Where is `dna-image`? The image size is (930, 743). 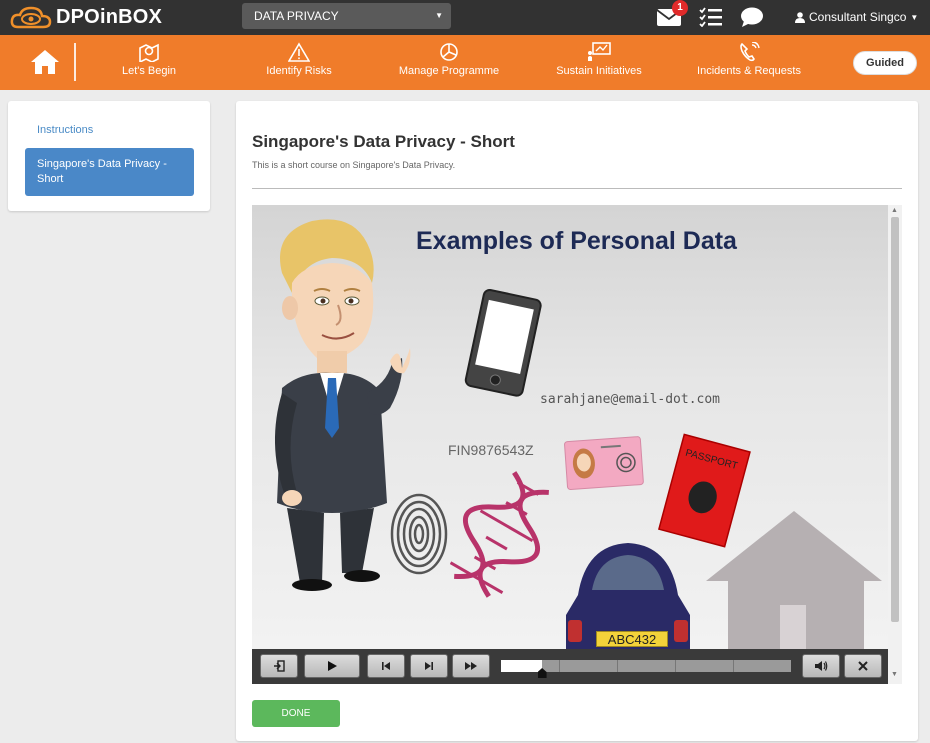 dna-image is located at coordinates (499, 534).